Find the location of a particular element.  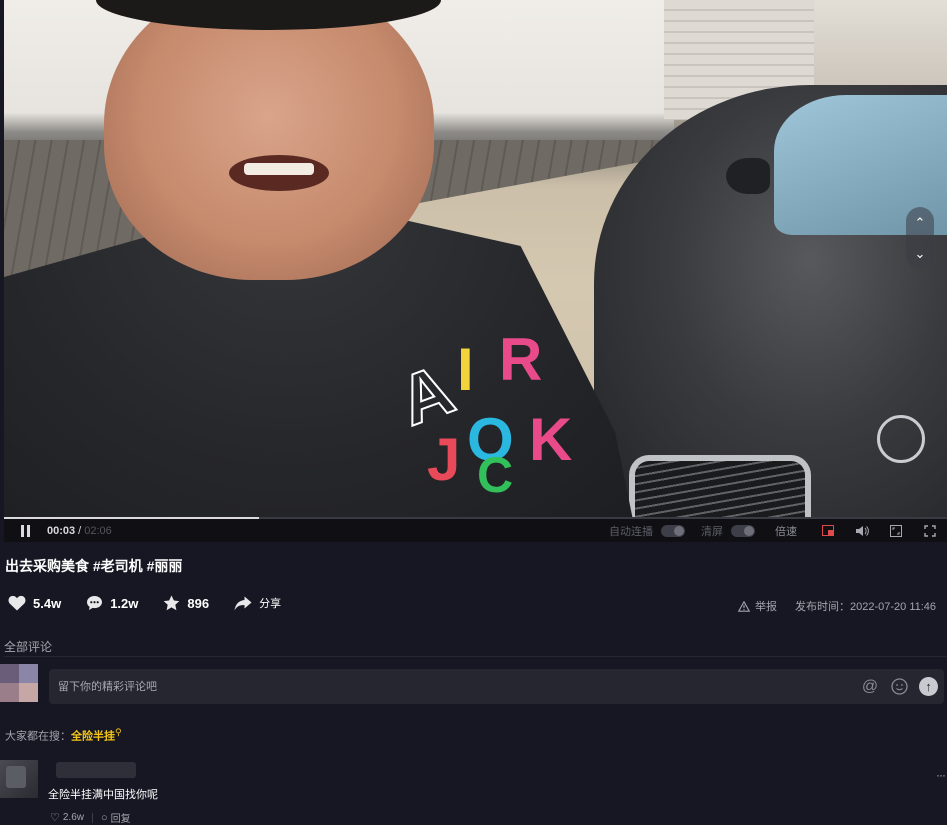

pause-icon is located at coordinates (27, 530).